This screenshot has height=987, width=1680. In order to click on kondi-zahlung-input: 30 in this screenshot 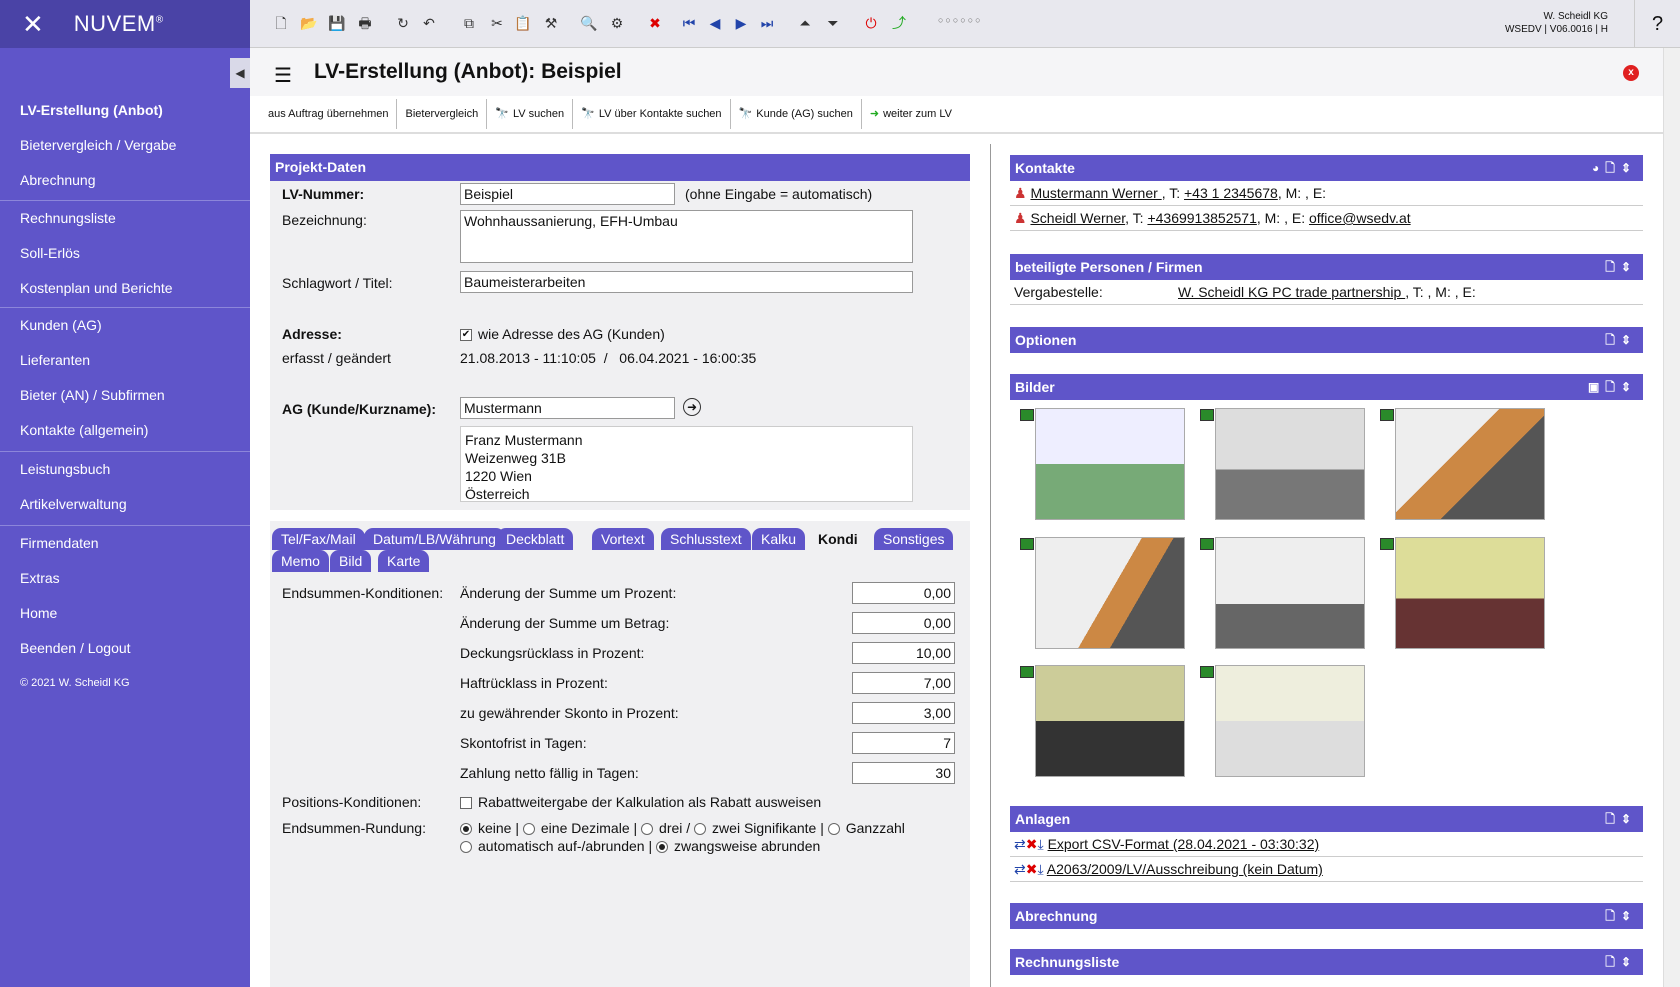, I will do `click(903, 773)`.